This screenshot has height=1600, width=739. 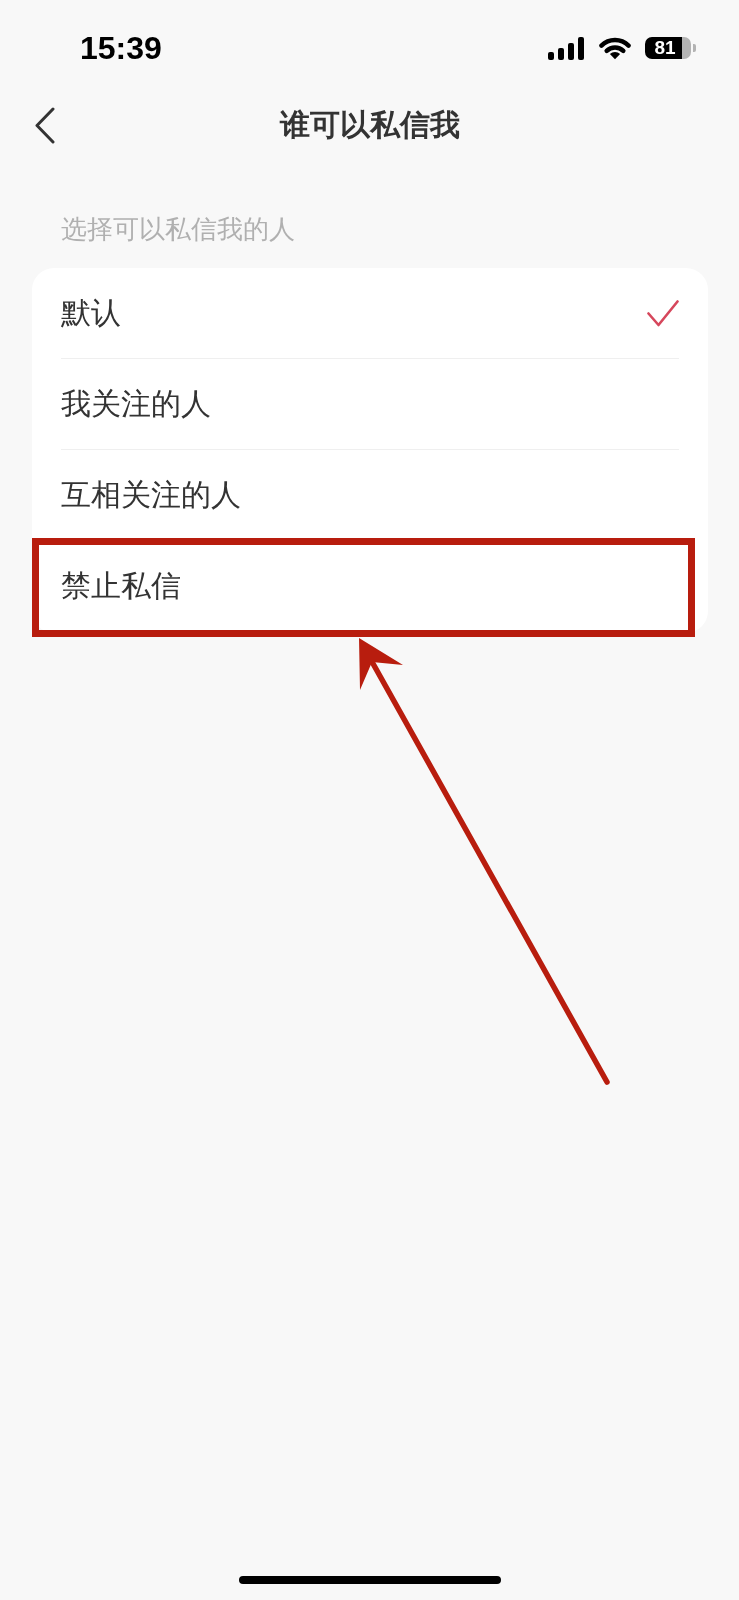 I want to click on option-item: 禁止私信, so click(x=370, y=586).